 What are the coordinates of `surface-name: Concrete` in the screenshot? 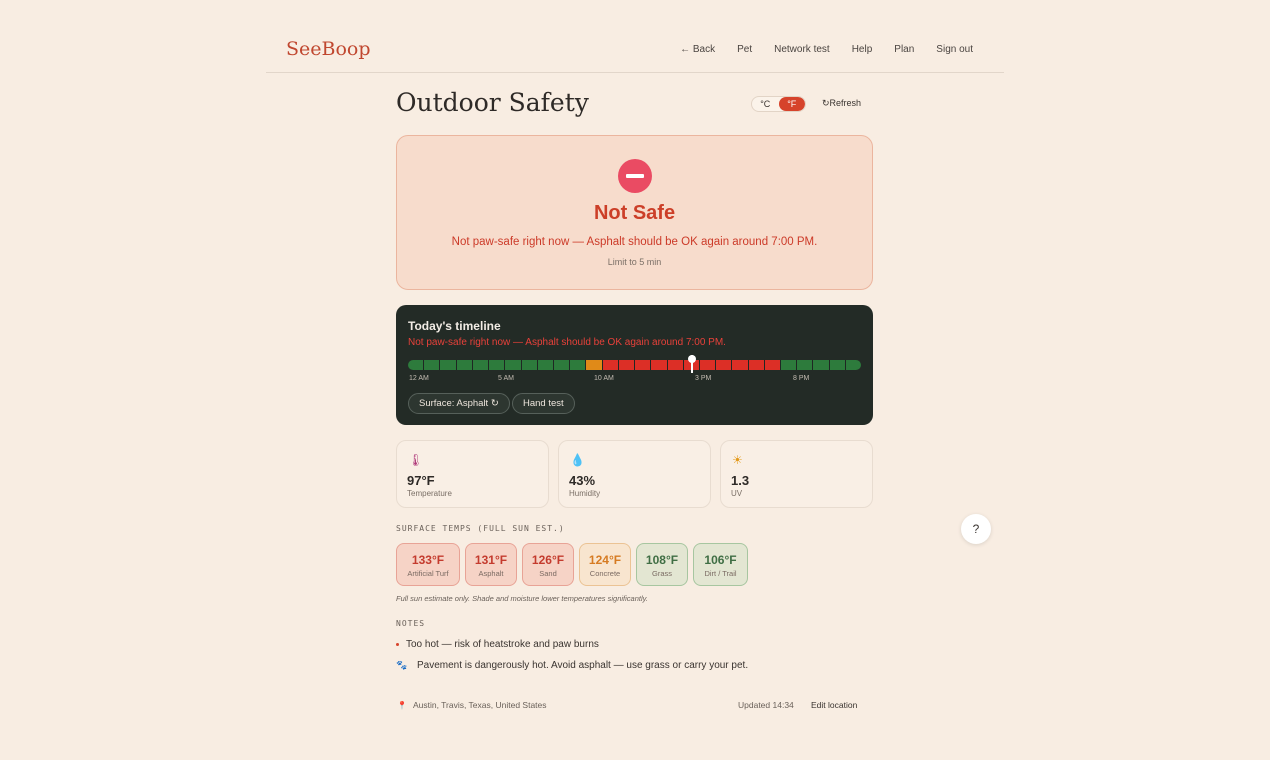 It's located at (605, 573).